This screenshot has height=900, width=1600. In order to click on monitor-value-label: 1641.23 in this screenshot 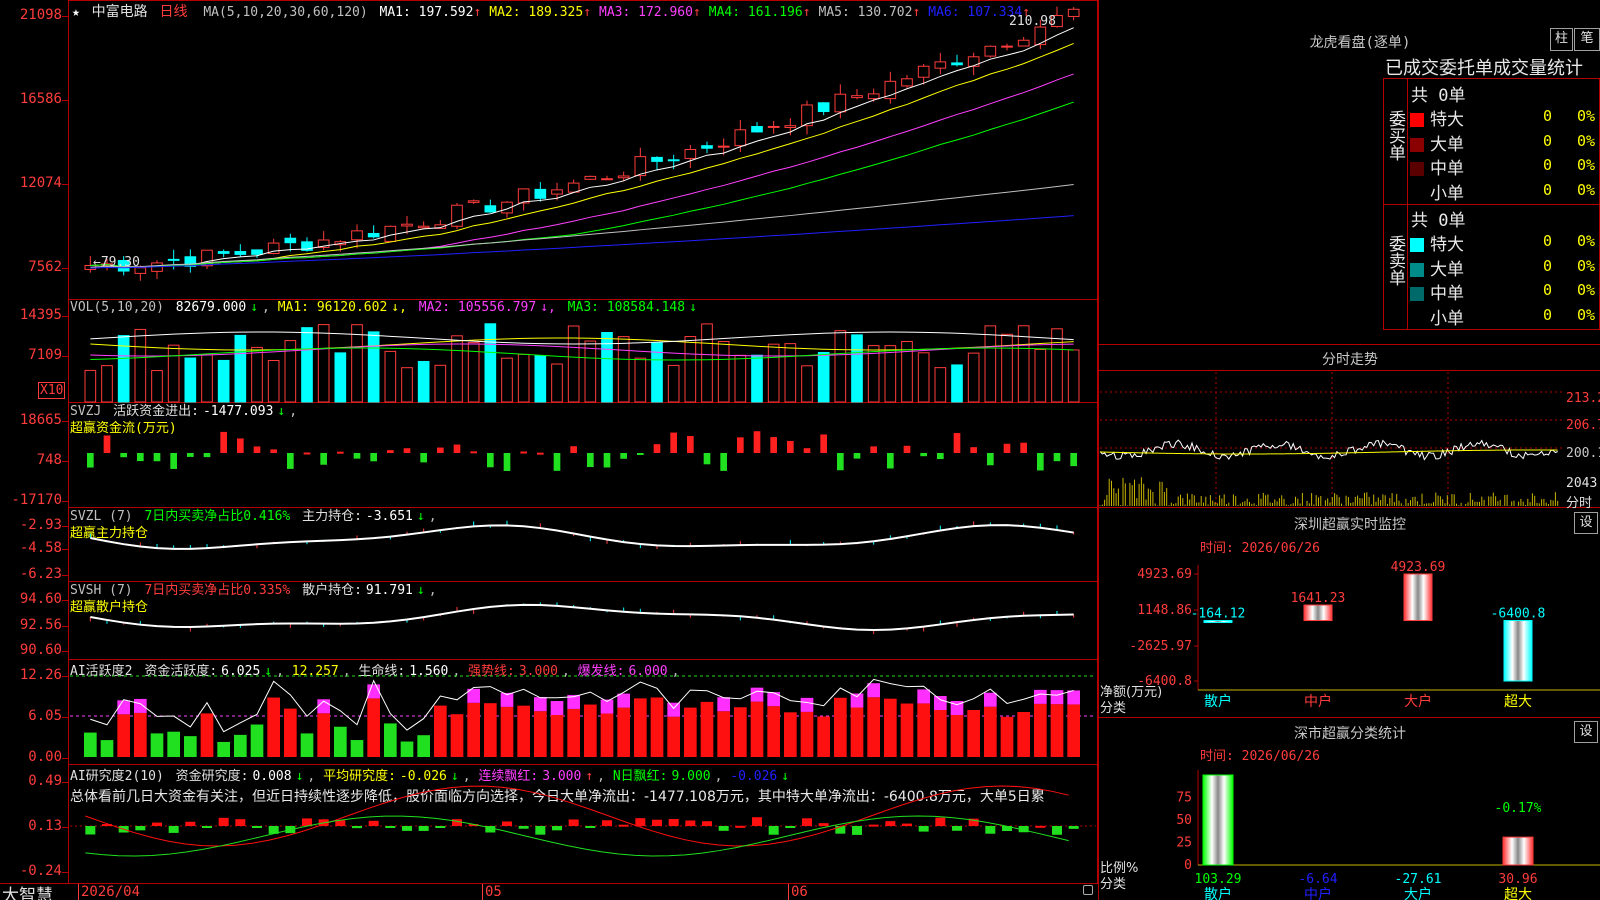, I will do `click(1318, 598)`.